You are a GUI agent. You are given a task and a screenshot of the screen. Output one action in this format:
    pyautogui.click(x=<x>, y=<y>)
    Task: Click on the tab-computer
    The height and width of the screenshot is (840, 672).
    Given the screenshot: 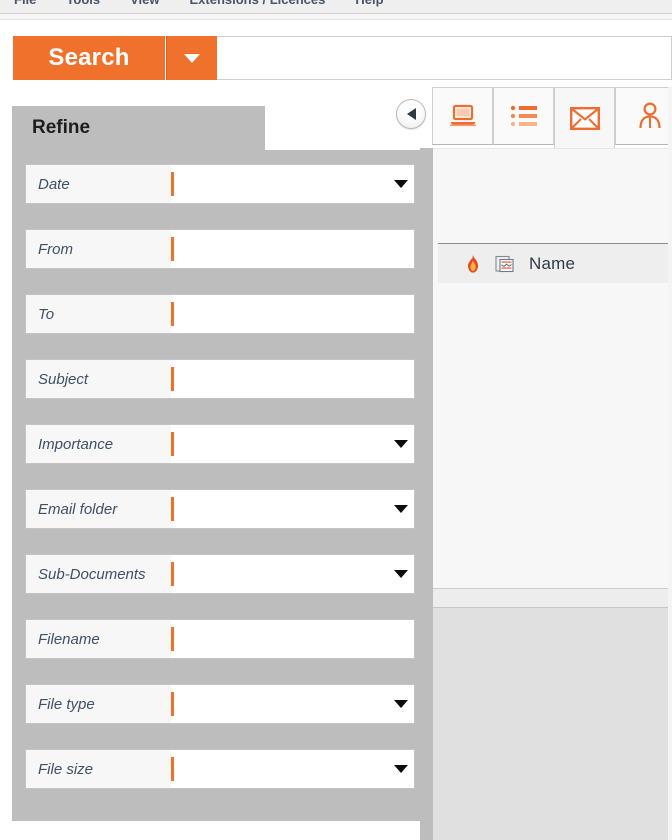 What is the action you would take?
    pyautogui.click(x=462, y=116)
    